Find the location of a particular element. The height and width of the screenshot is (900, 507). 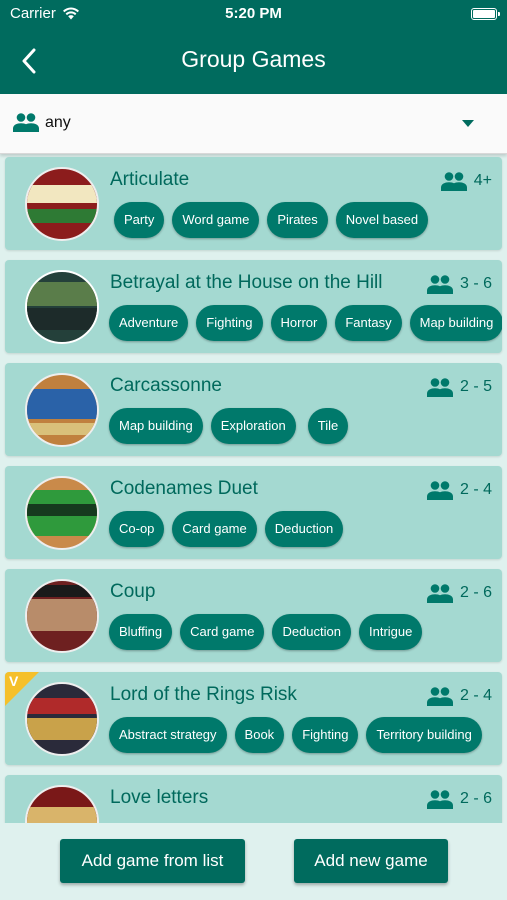

tag-chip: Adventure is located at coordinates (149, 323).